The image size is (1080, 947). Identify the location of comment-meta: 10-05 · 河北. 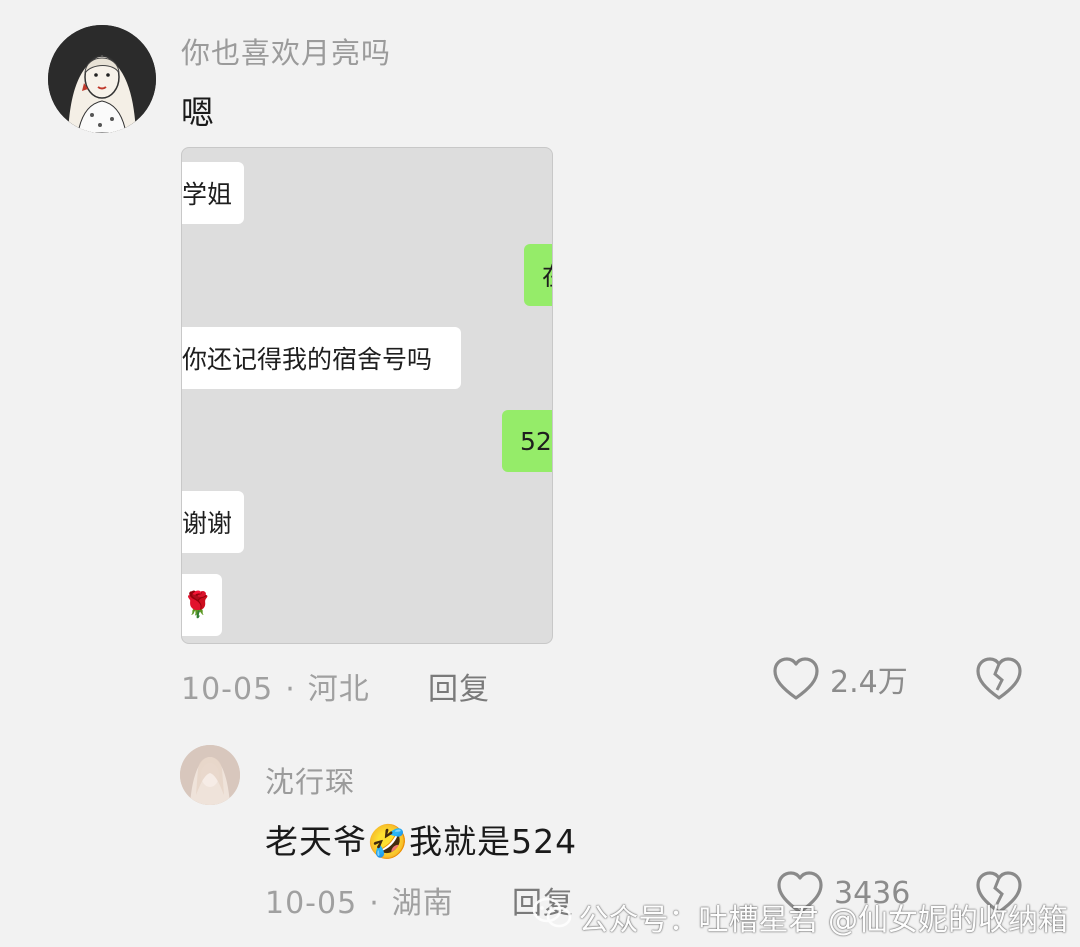
(275, 686).